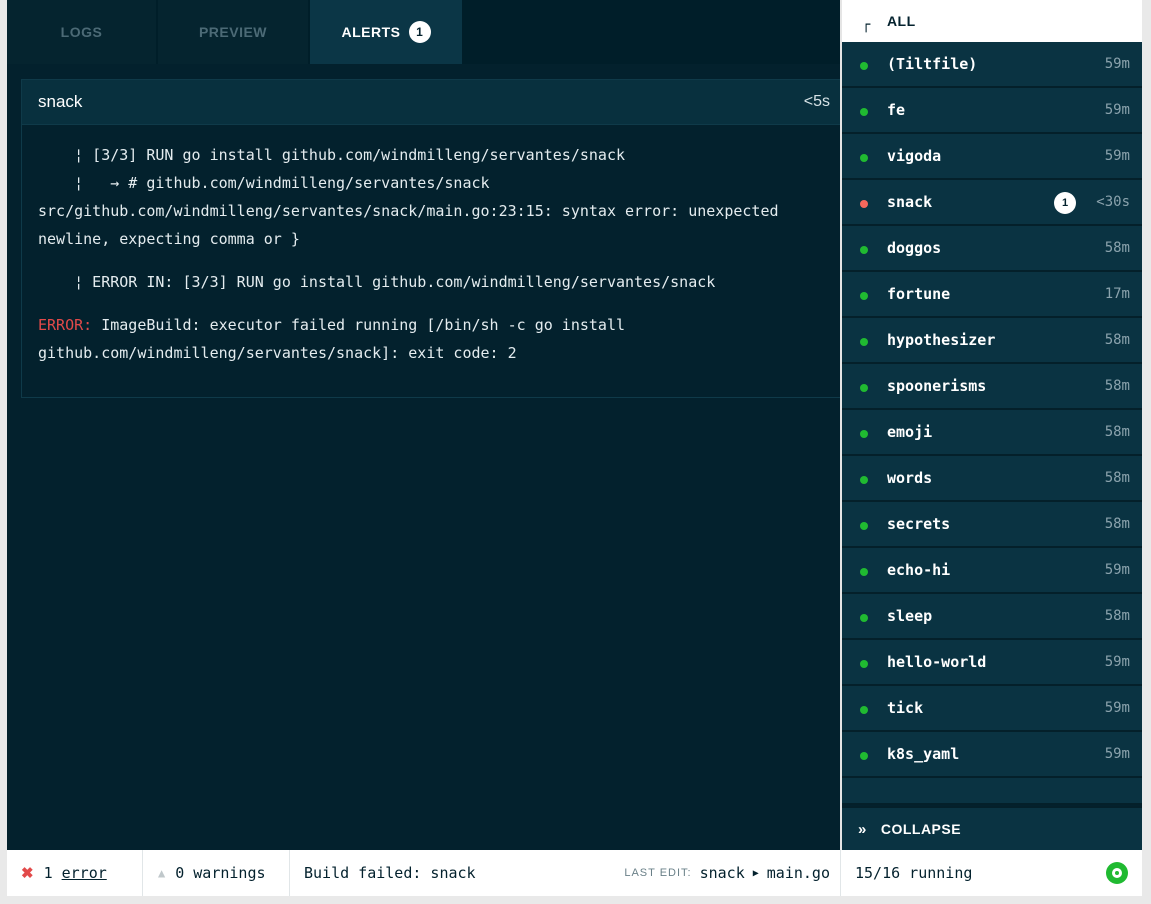 Image resolution: width=1151 pixels, height=904 pixels. Describe the element at coordinates (992, 249) in the screenshot. I see `sidebar-item-doggos: doggos 58m` at that location.